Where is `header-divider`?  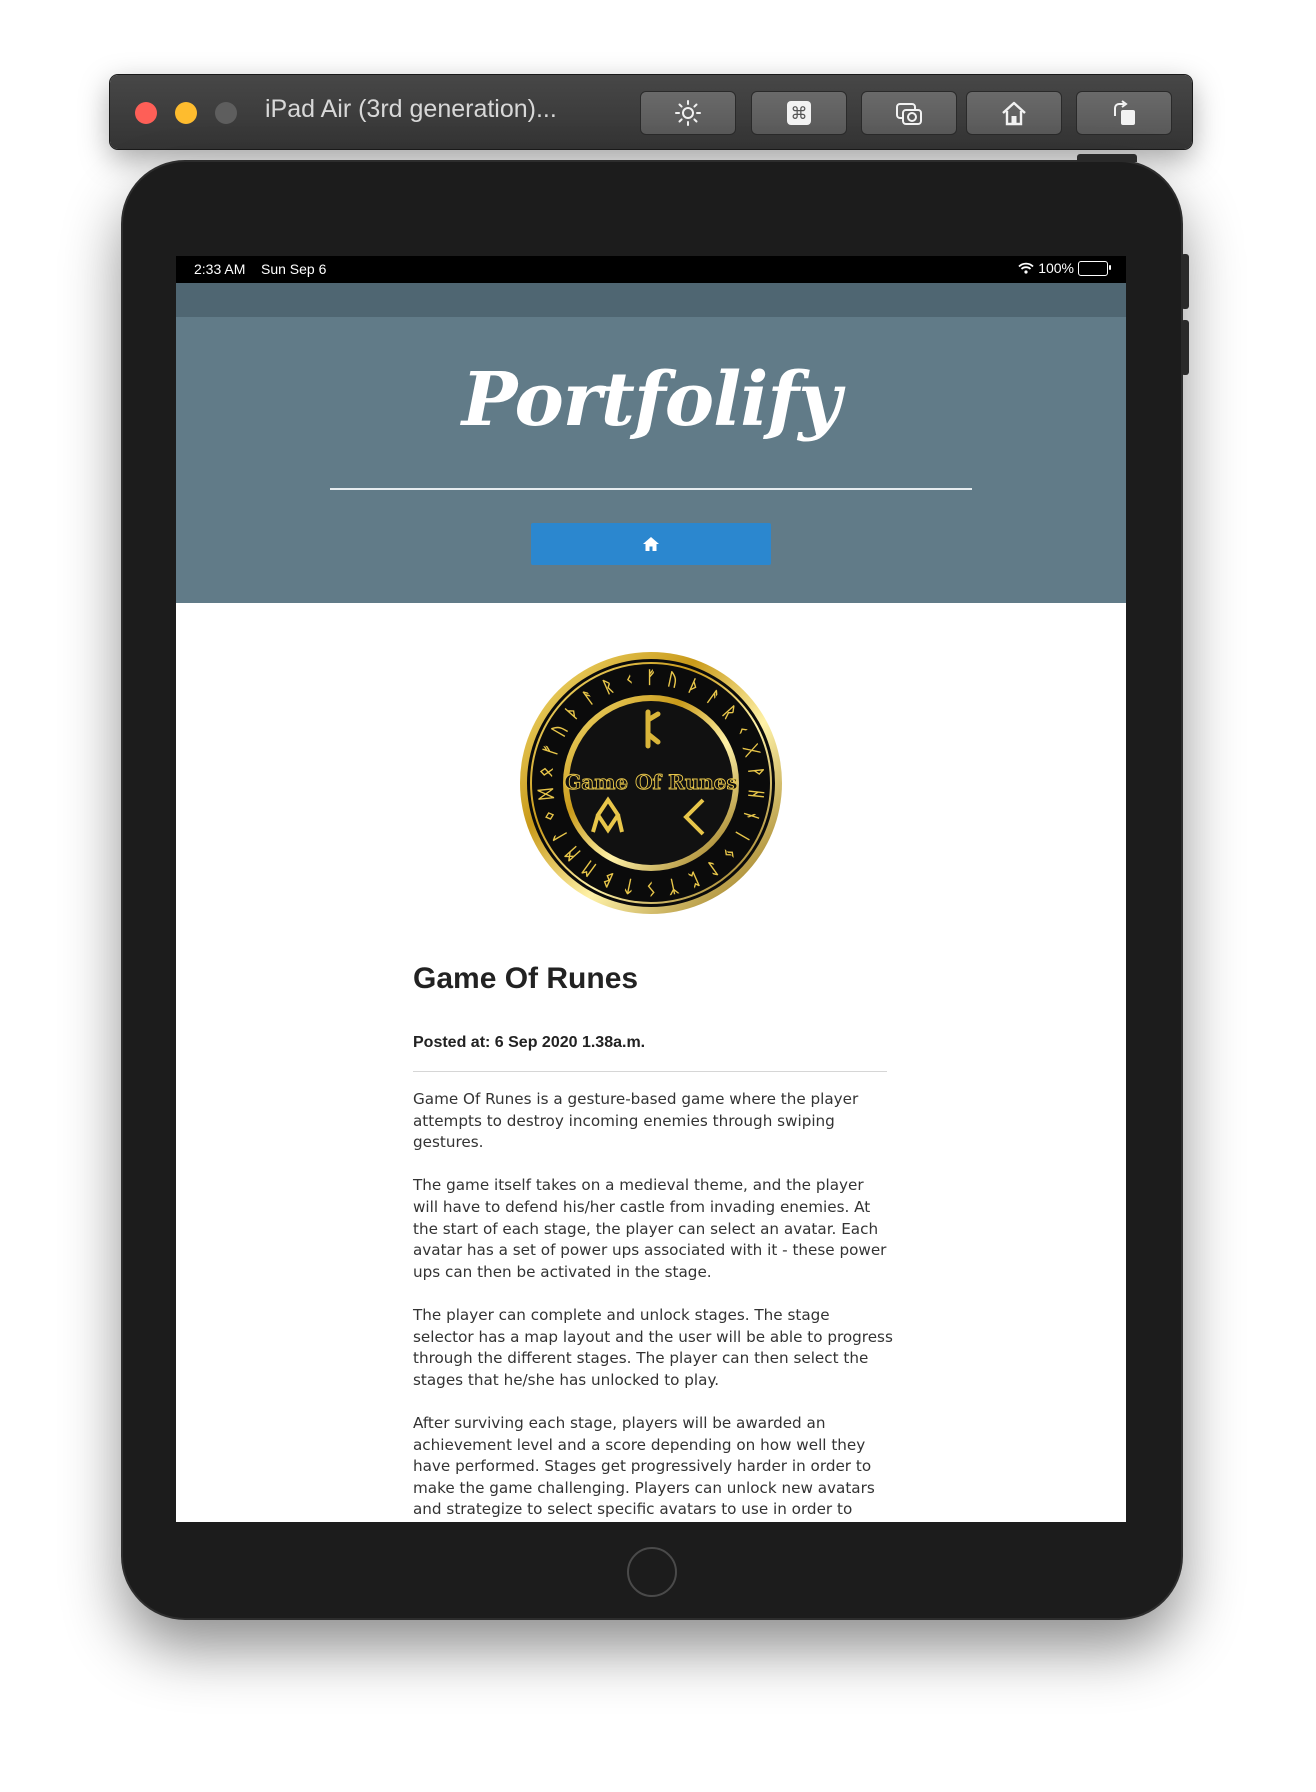 header-divider is located at coordinates (651, 489).